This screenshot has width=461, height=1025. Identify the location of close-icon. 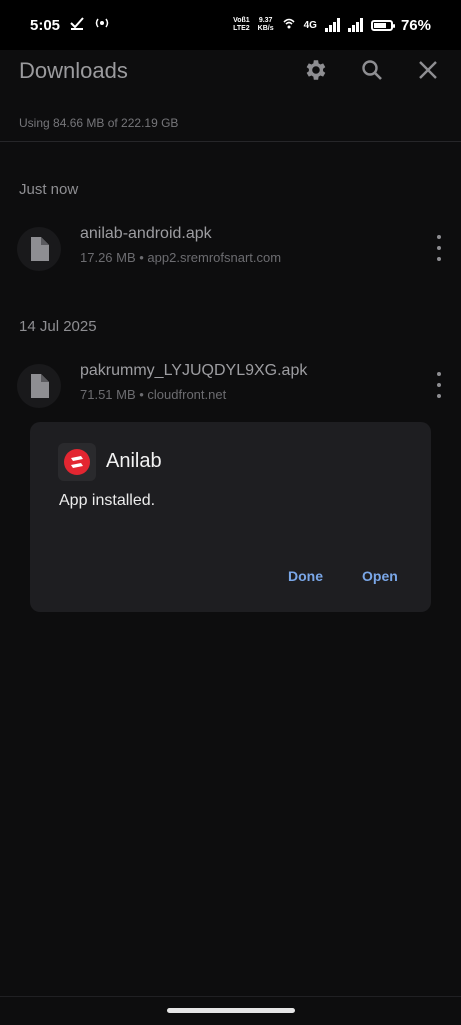
(428, 70).